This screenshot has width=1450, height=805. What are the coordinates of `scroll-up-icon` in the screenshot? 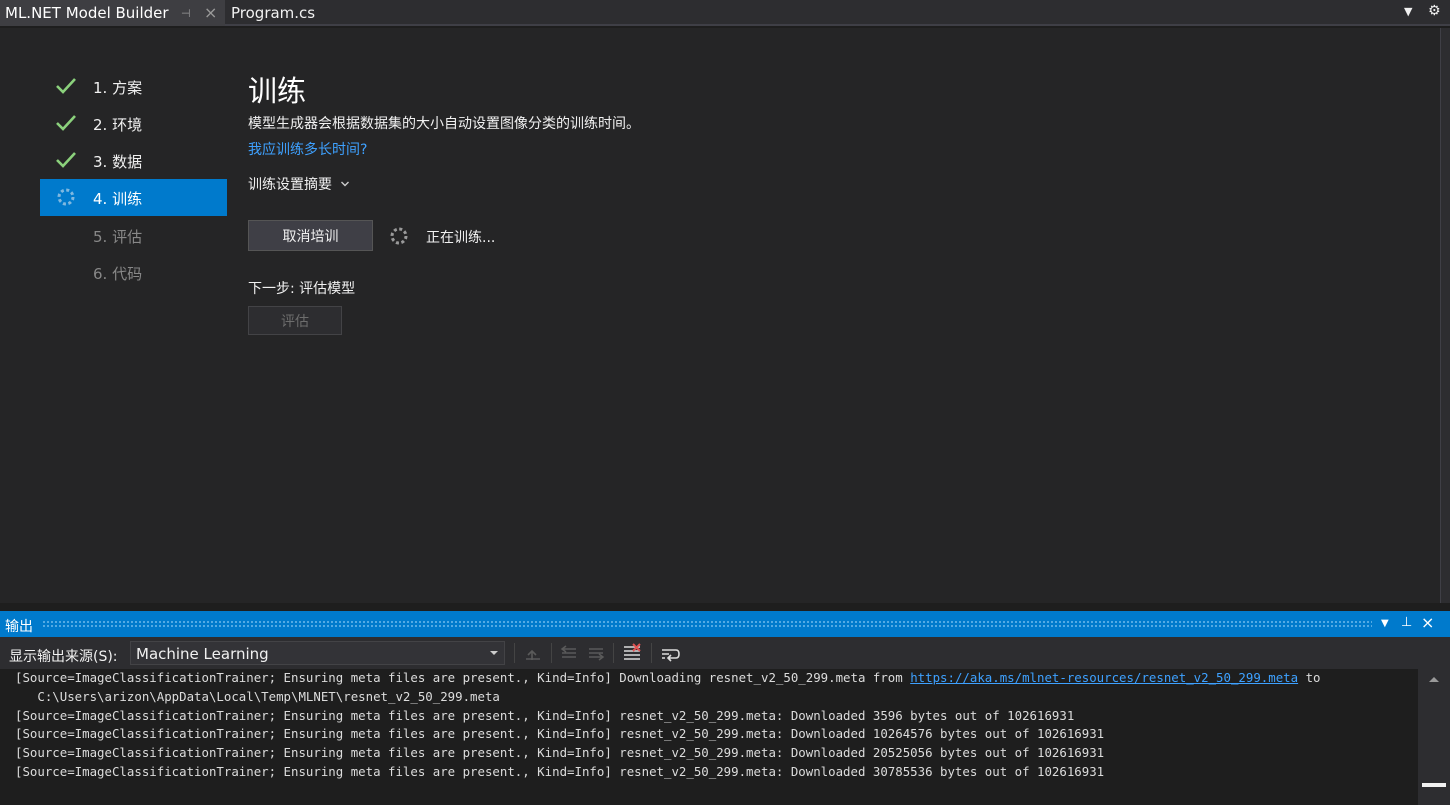 It's located at (1434, 679).